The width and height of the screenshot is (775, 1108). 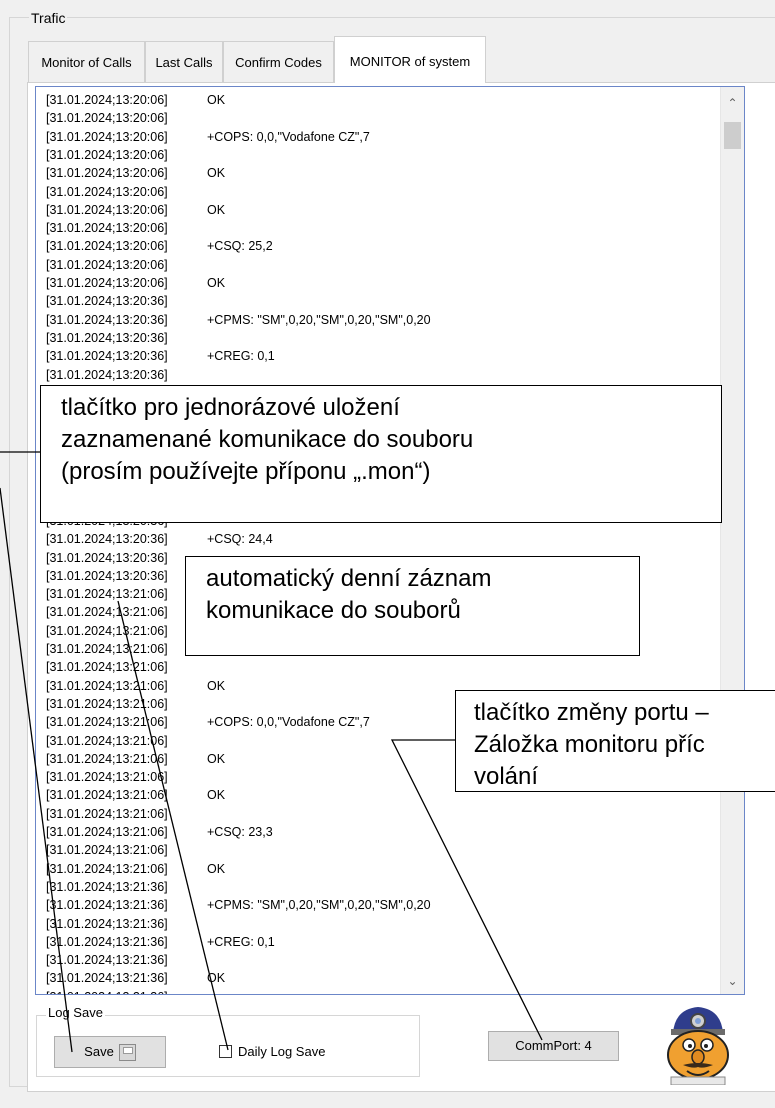 I want to click on tab-monitor-of-system: MONITOR of system, so click(x=410, y=59).